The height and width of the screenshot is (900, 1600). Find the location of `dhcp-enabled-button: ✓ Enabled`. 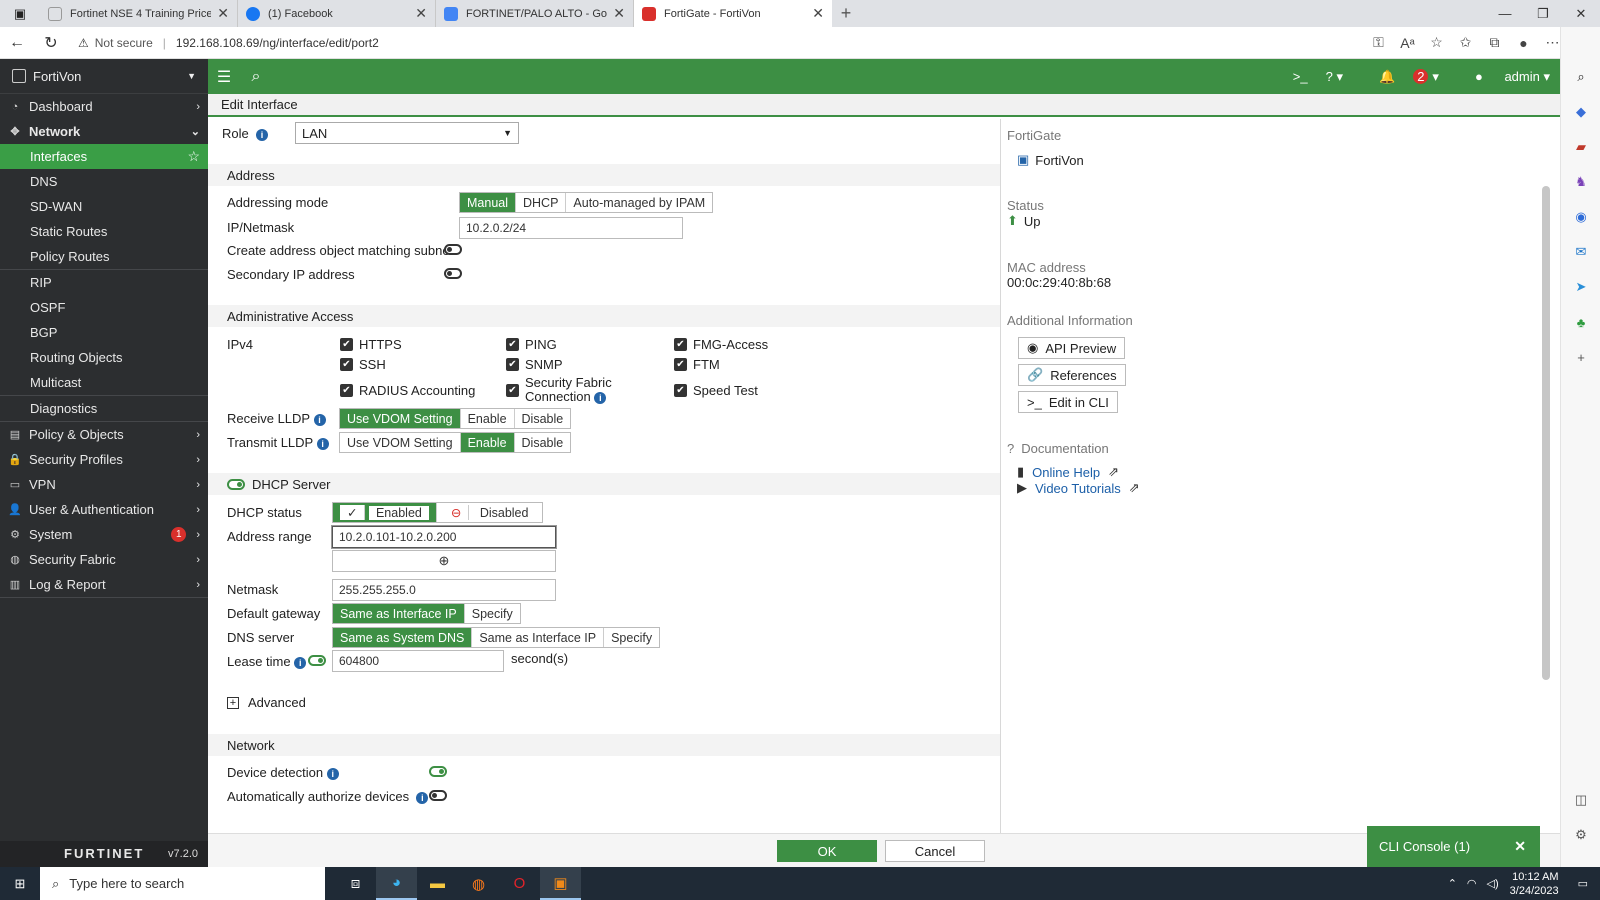

dhcp-enabled-button: ✓ Enabled is located at coordinates (385, 512).